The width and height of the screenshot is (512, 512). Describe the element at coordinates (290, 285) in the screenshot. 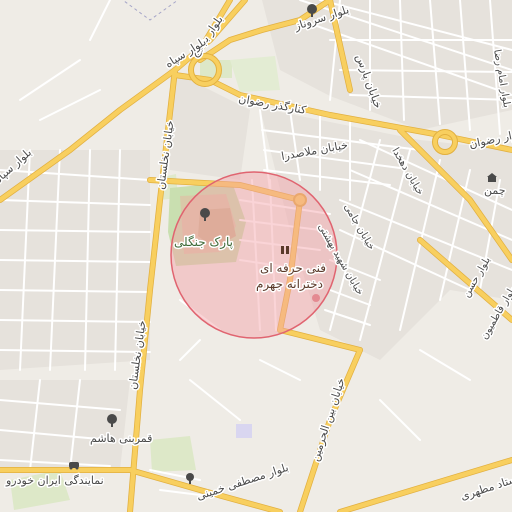

I see `place-label-school-line2: دخترانه جهرم` at that location.